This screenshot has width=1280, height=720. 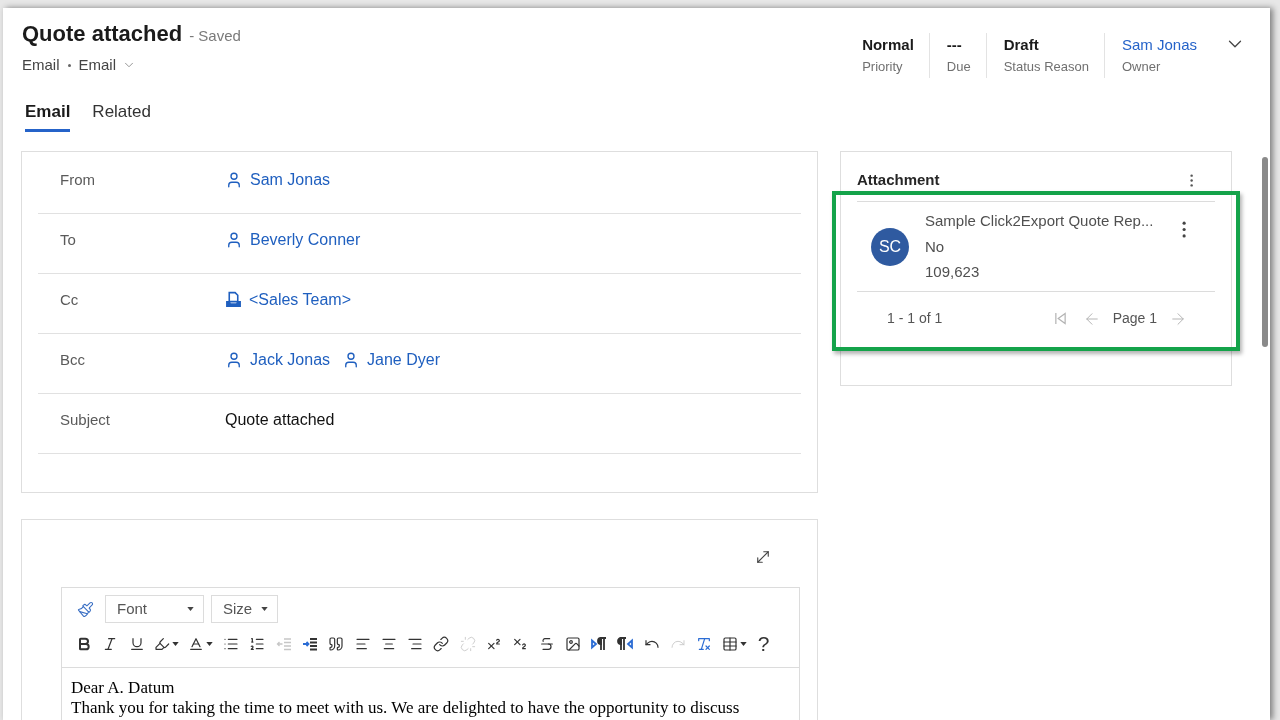 I want to click on recipient-link: Jack Jonas, so click(x=278, y=359).